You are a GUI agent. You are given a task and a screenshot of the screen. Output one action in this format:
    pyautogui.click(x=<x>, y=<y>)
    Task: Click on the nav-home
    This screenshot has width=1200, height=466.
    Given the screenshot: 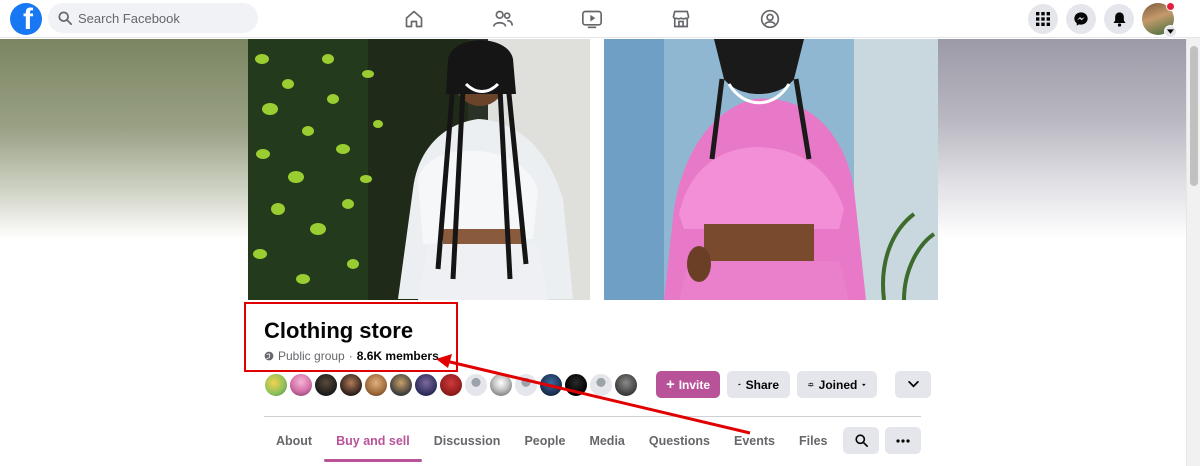 What is the action you would take?
    pyautogui.click(x=414, y=19)
    